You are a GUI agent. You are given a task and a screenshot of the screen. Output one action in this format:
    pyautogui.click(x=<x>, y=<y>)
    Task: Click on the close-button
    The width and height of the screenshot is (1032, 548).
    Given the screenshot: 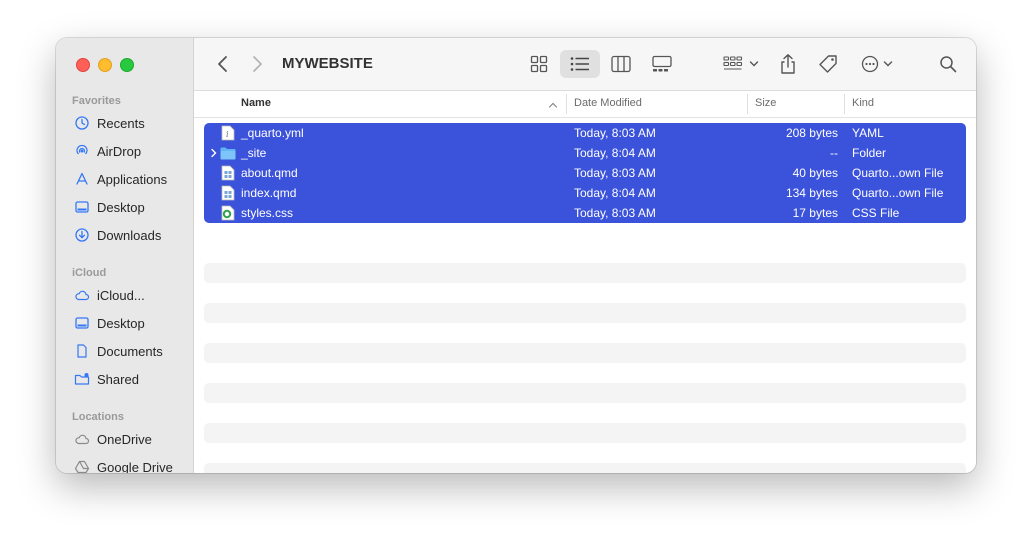 What is the action you would take?
    pyautogui.click(x=83, y=65)
    